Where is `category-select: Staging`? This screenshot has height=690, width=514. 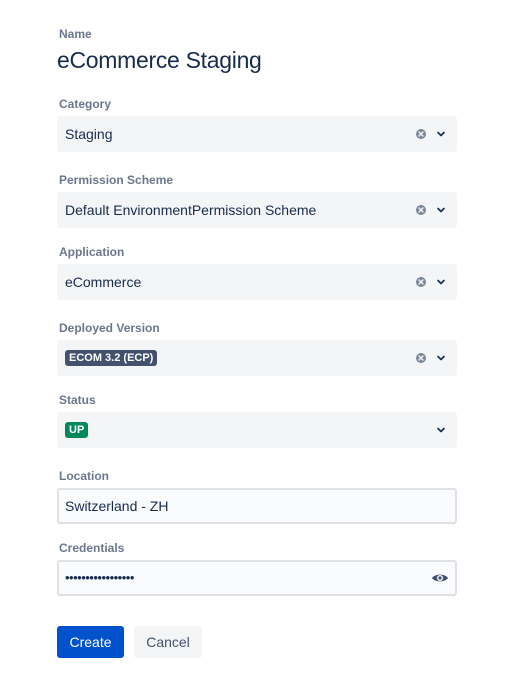
category-select: Staging is located at coordinates (257, 134).